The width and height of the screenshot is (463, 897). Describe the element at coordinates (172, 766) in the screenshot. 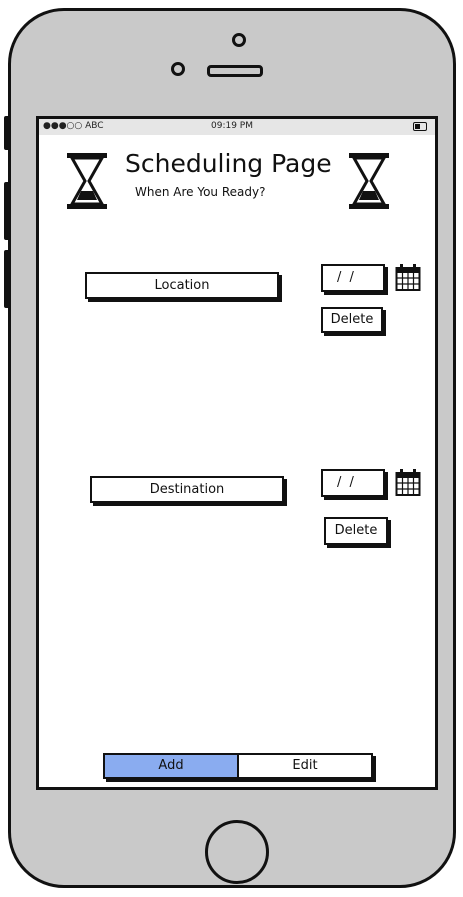

I see `segment-add: Add` at that location.